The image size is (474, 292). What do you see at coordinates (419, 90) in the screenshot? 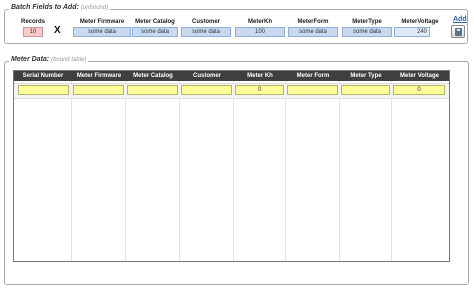
I see `meter-voltage-cell: 0` at bounding box center [419, 90].